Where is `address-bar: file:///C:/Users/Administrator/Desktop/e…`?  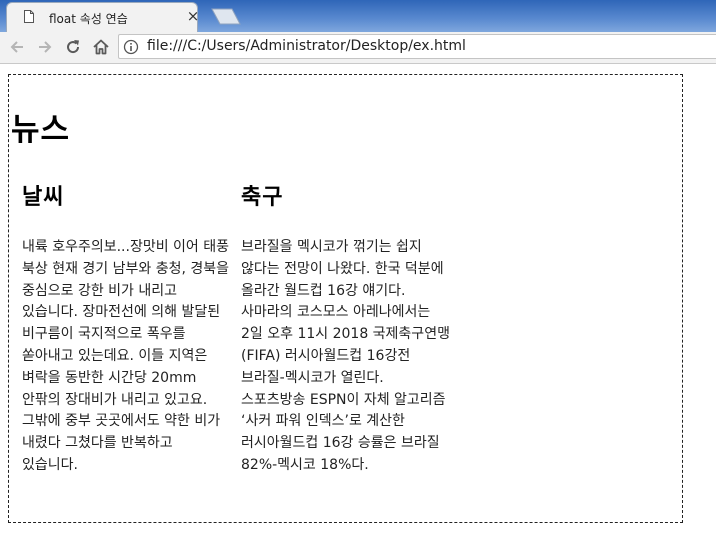 address-bar: file:///C:/Users/Administrator/Desktop/e… is located at coordinates (417, 46).